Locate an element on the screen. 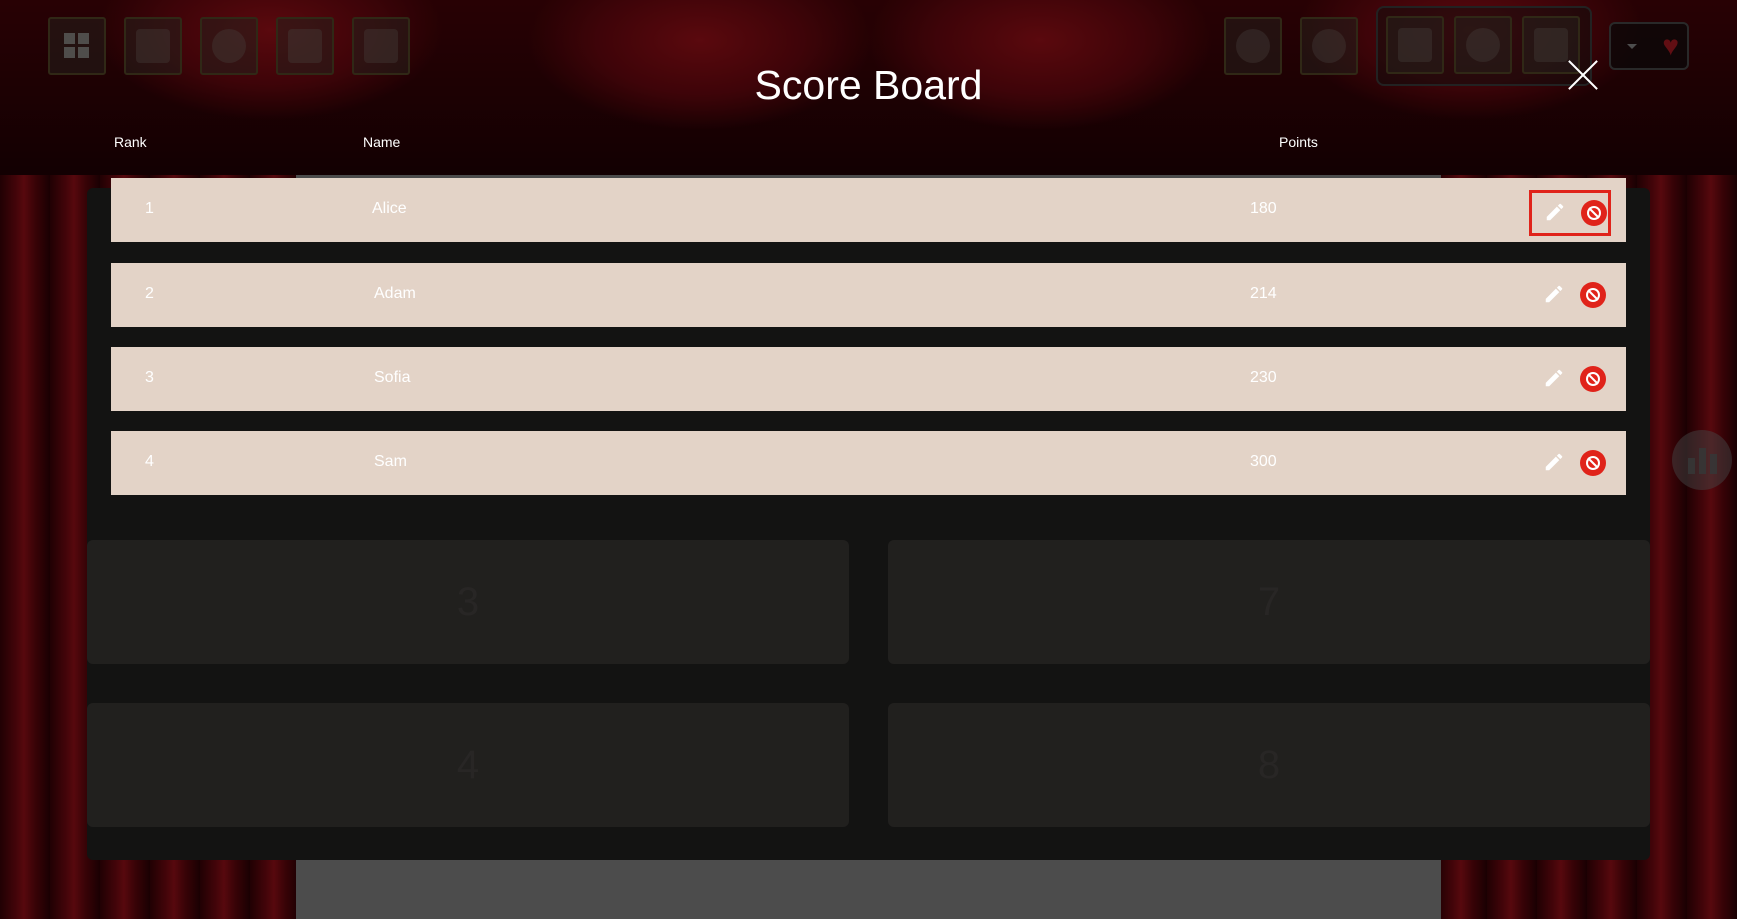  name-cell: Sofia is located at coordinates (392, 377).